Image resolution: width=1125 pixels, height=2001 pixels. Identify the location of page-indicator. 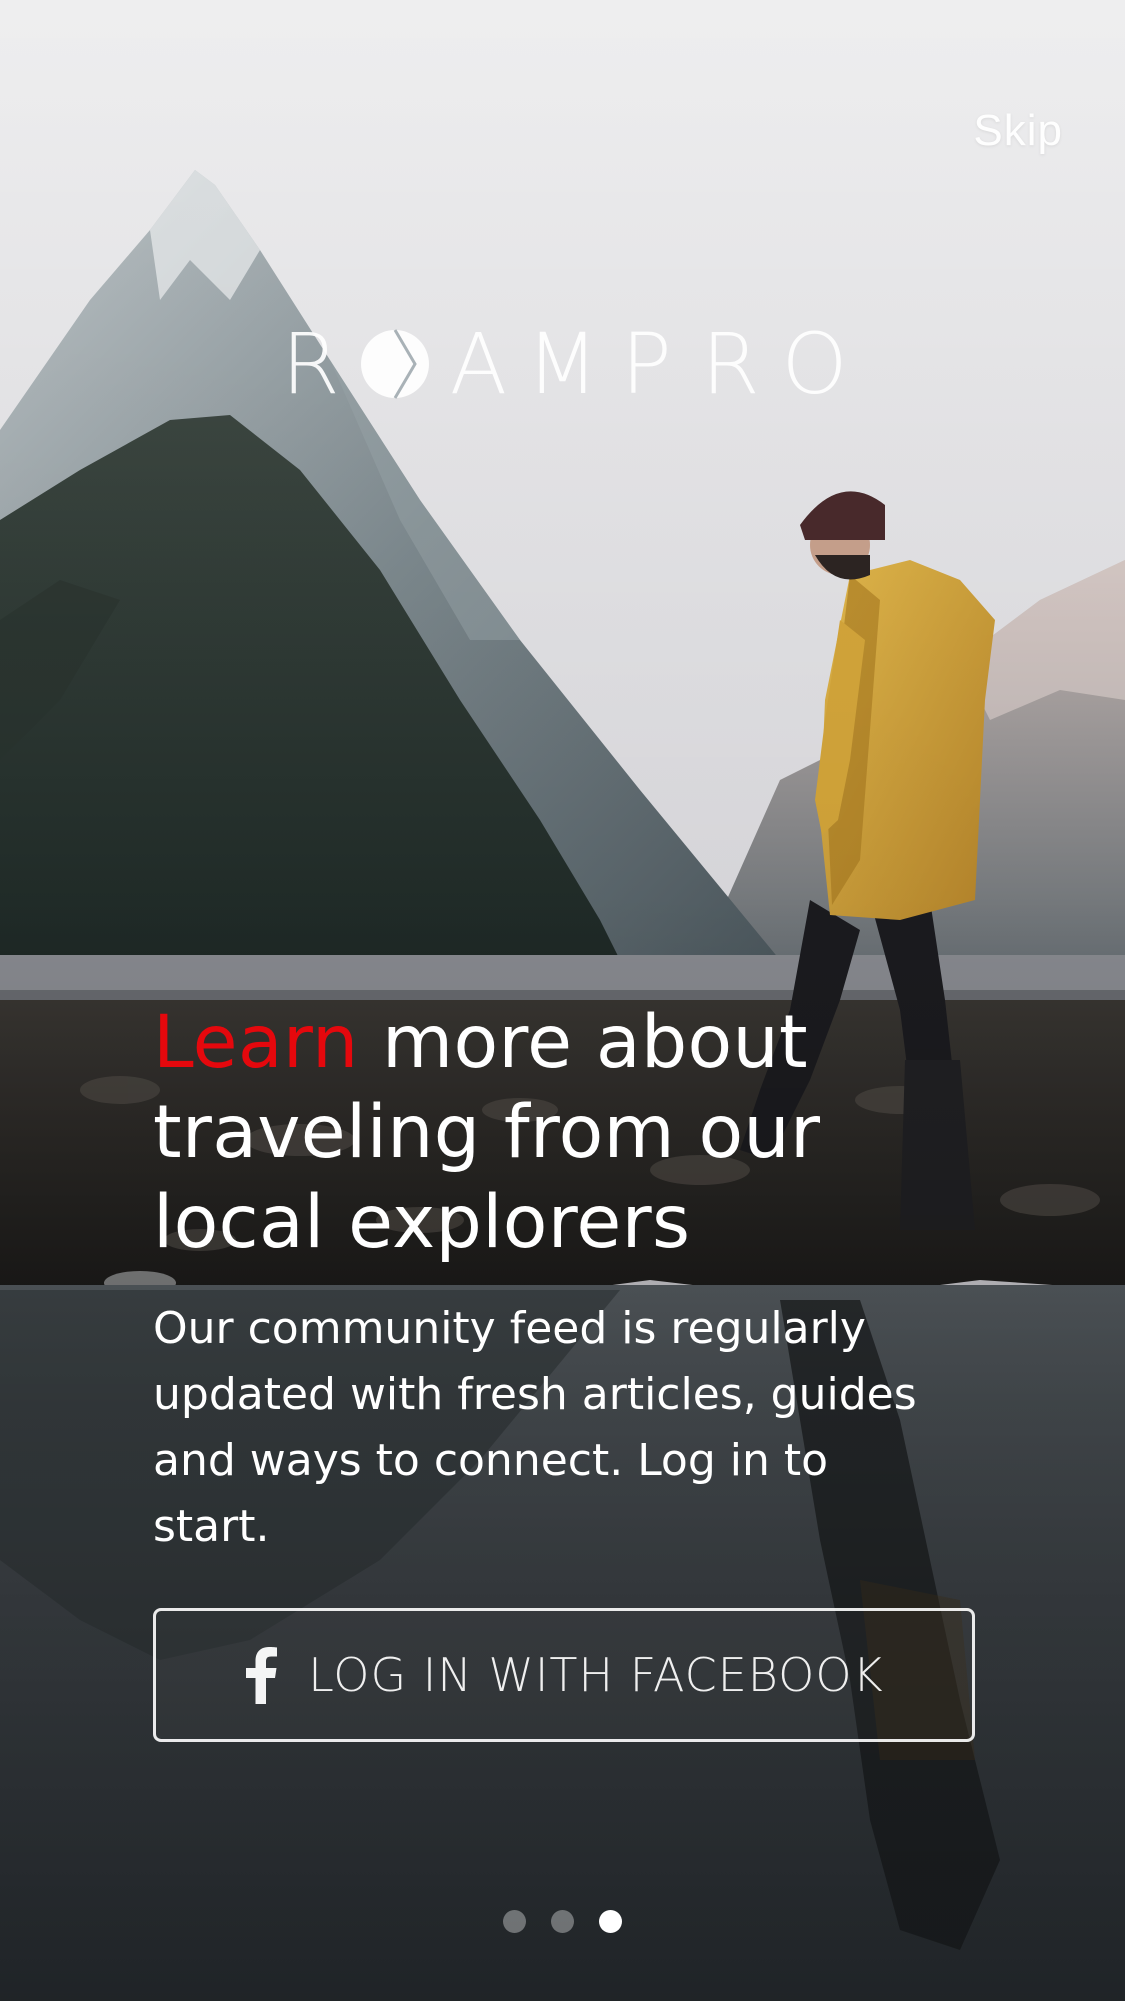
(562, 1921).